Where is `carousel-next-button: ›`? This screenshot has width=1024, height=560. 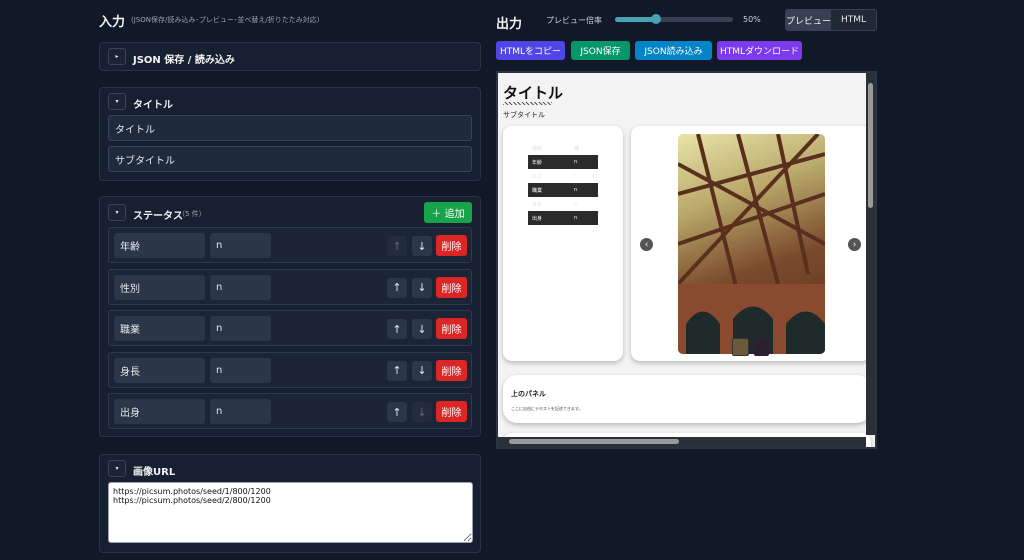
carousel-next-button: › is located at coordinates (854, 244).